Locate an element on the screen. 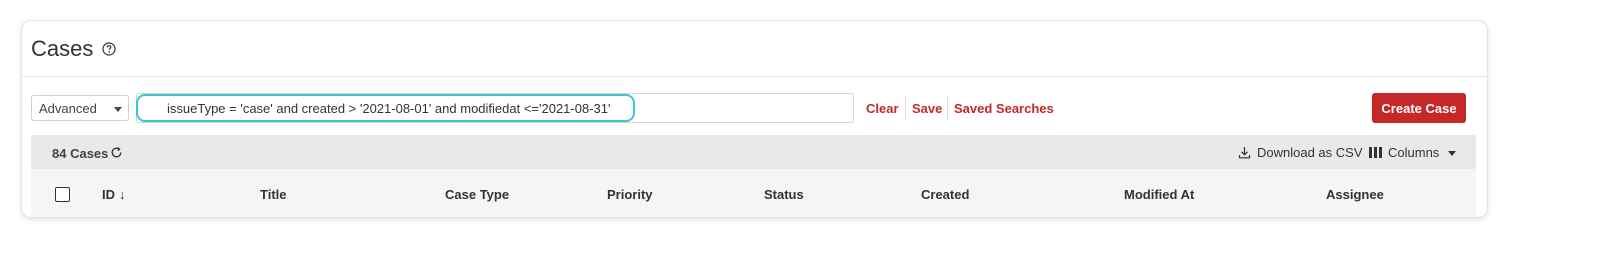 Image resolution: width=1600 pixels, height=254 pixels. refresh-icon is located at coordinates (116, 152).